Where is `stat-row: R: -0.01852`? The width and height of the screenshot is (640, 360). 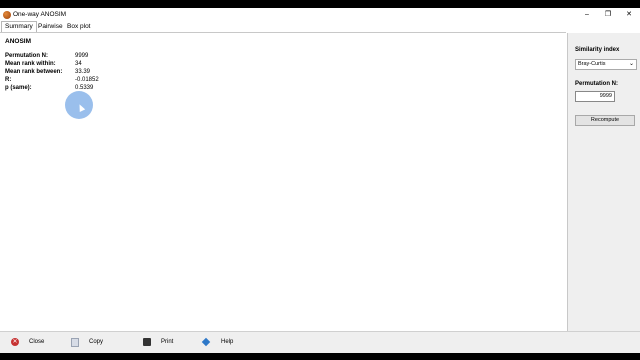 stat-row: R: -0.01852 is located at coordinates (65, 81).